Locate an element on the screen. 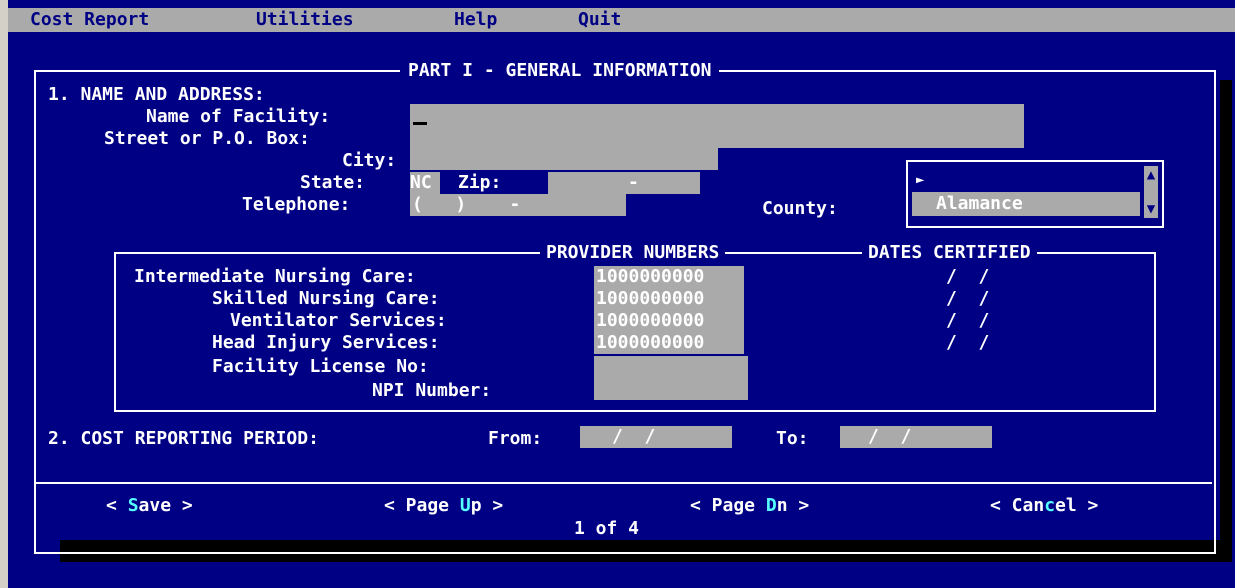 This screenshot has width=1235, height=588. label-state: State: is located at coordinates (333, 182).